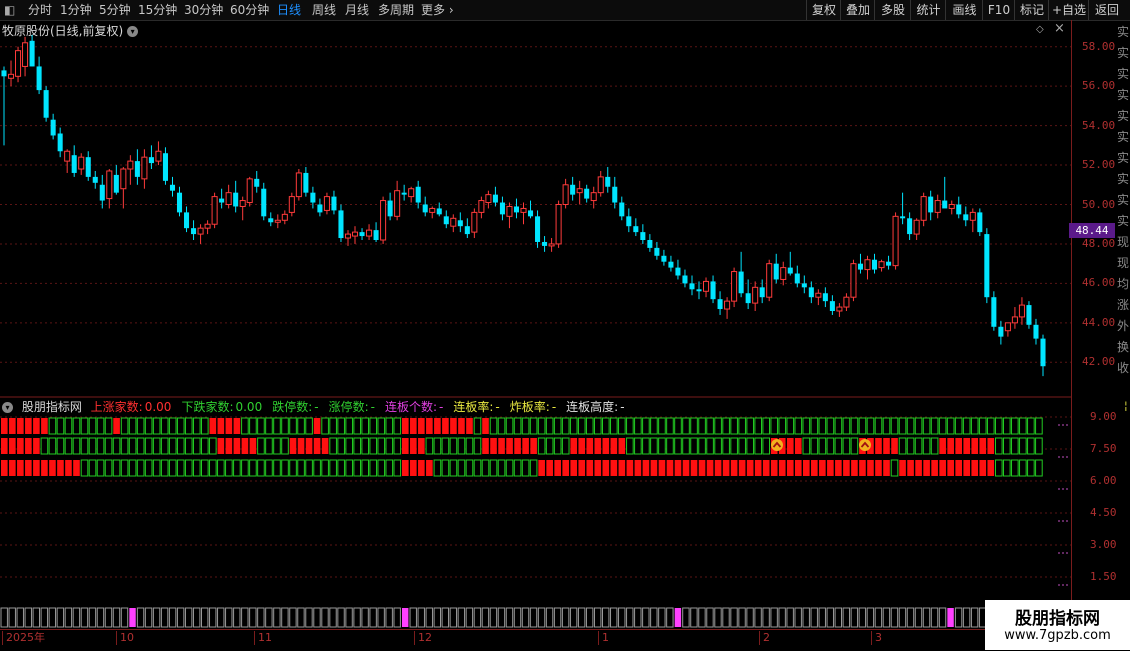 The height and width of the screenshot is (651, 1130). Describe the element at coordinates (157, 10) in the screenshot. I see `period-tab-3: 15分钟` at that location.